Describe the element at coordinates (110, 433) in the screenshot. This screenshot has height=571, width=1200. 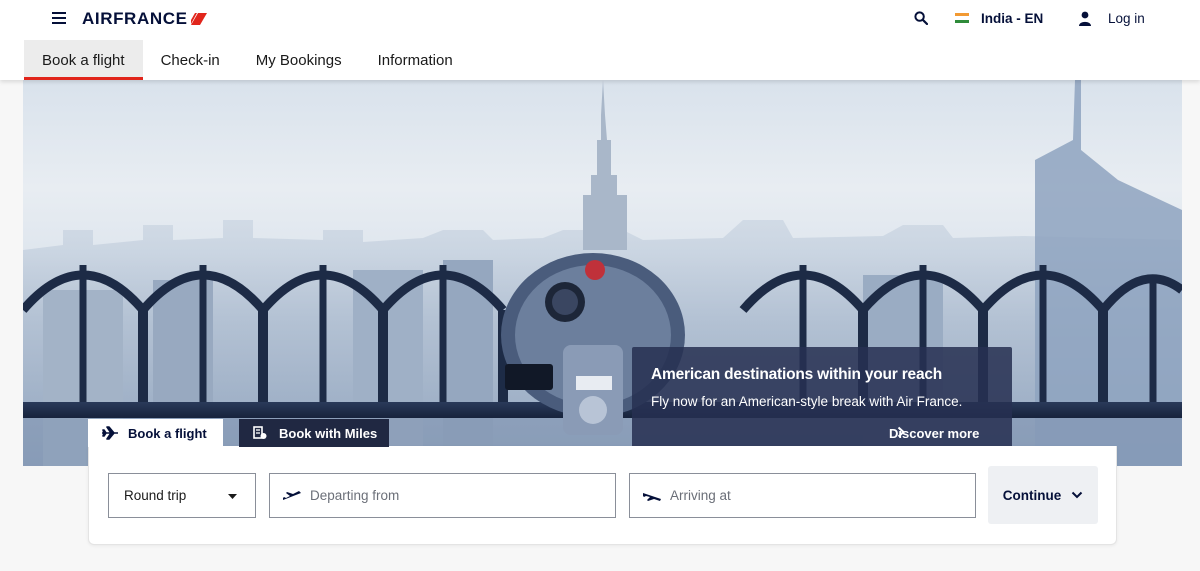
I see `airplane-icon` at that location.